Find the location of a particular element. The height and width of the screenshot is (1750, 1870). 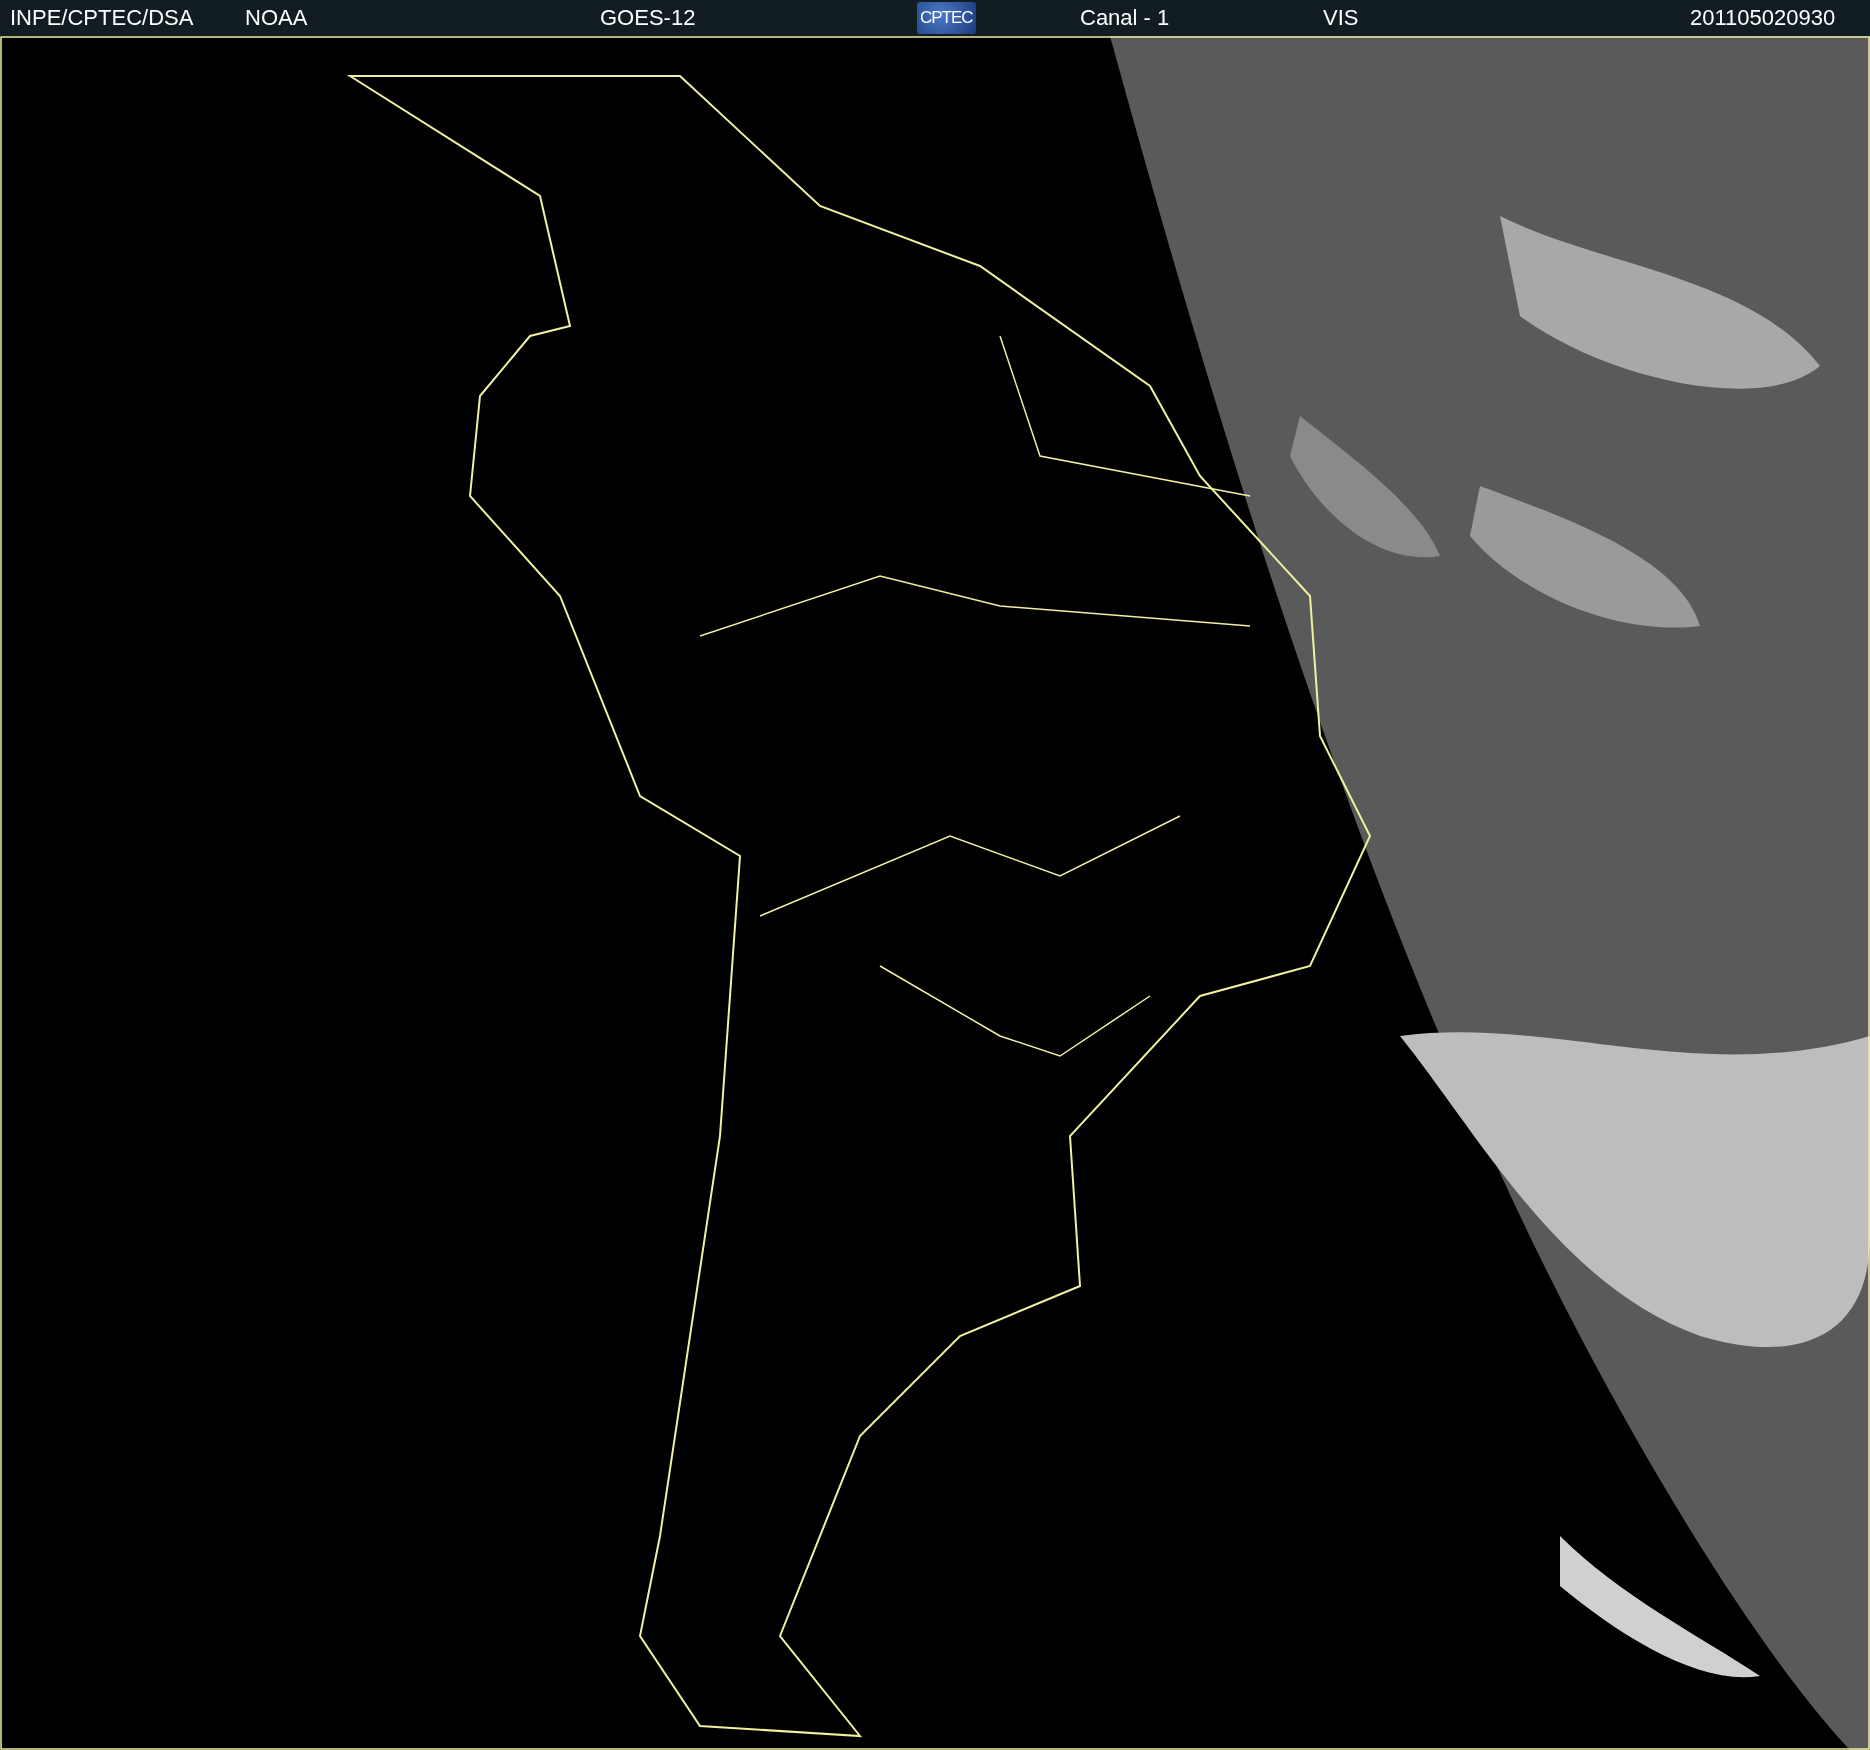

header-label: GOES-12 is located at coordinates (648, 18).